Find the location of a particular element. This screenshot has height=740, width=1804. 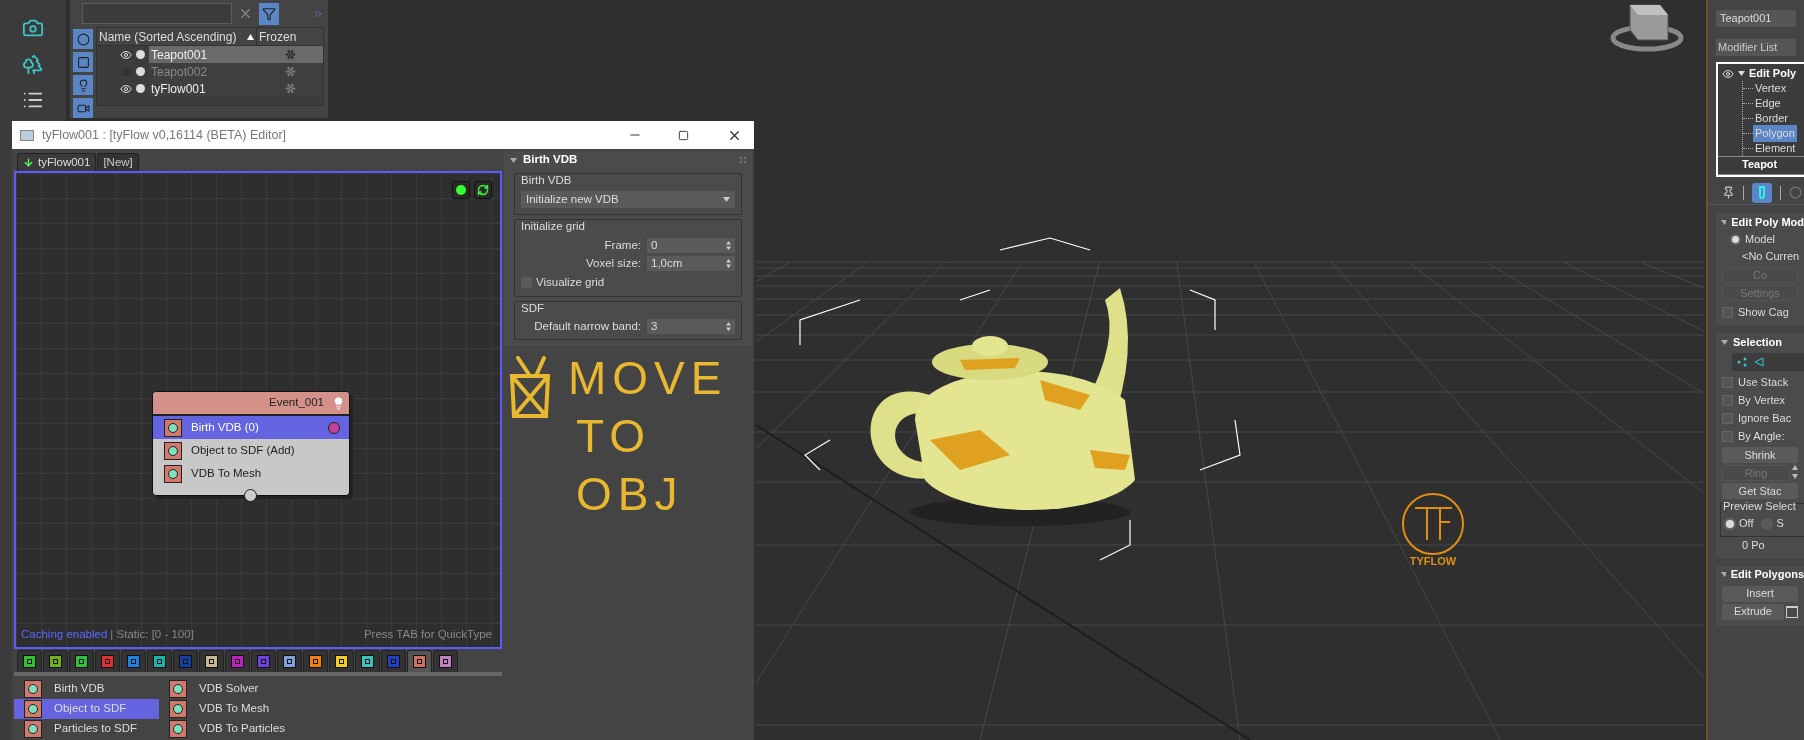

eye-icon is located at coordinates (1728, 73).